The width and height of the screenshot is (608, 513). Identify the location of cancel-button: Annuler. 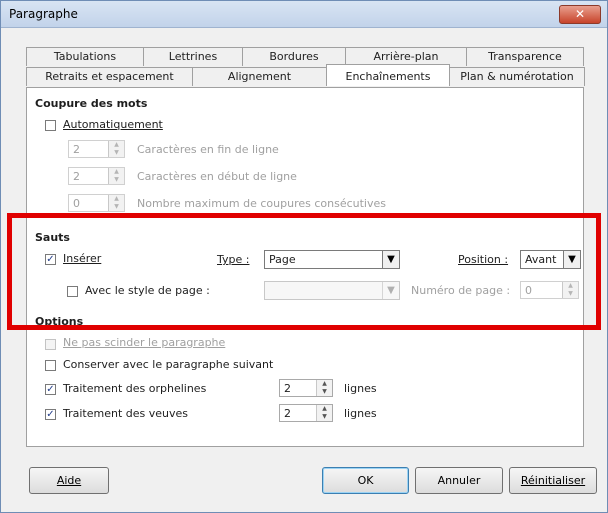
(459, 480).